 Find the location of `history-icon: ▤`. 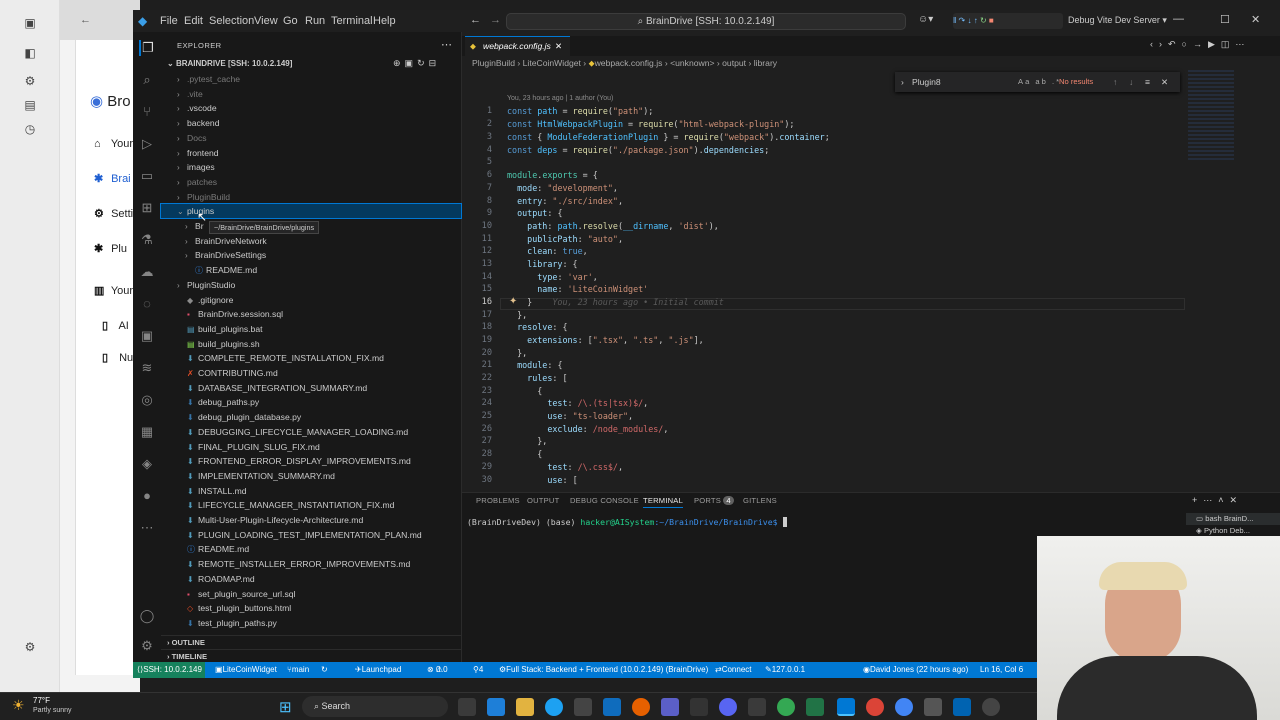

history-icon: ▤ is located at coordinates (30, 105).